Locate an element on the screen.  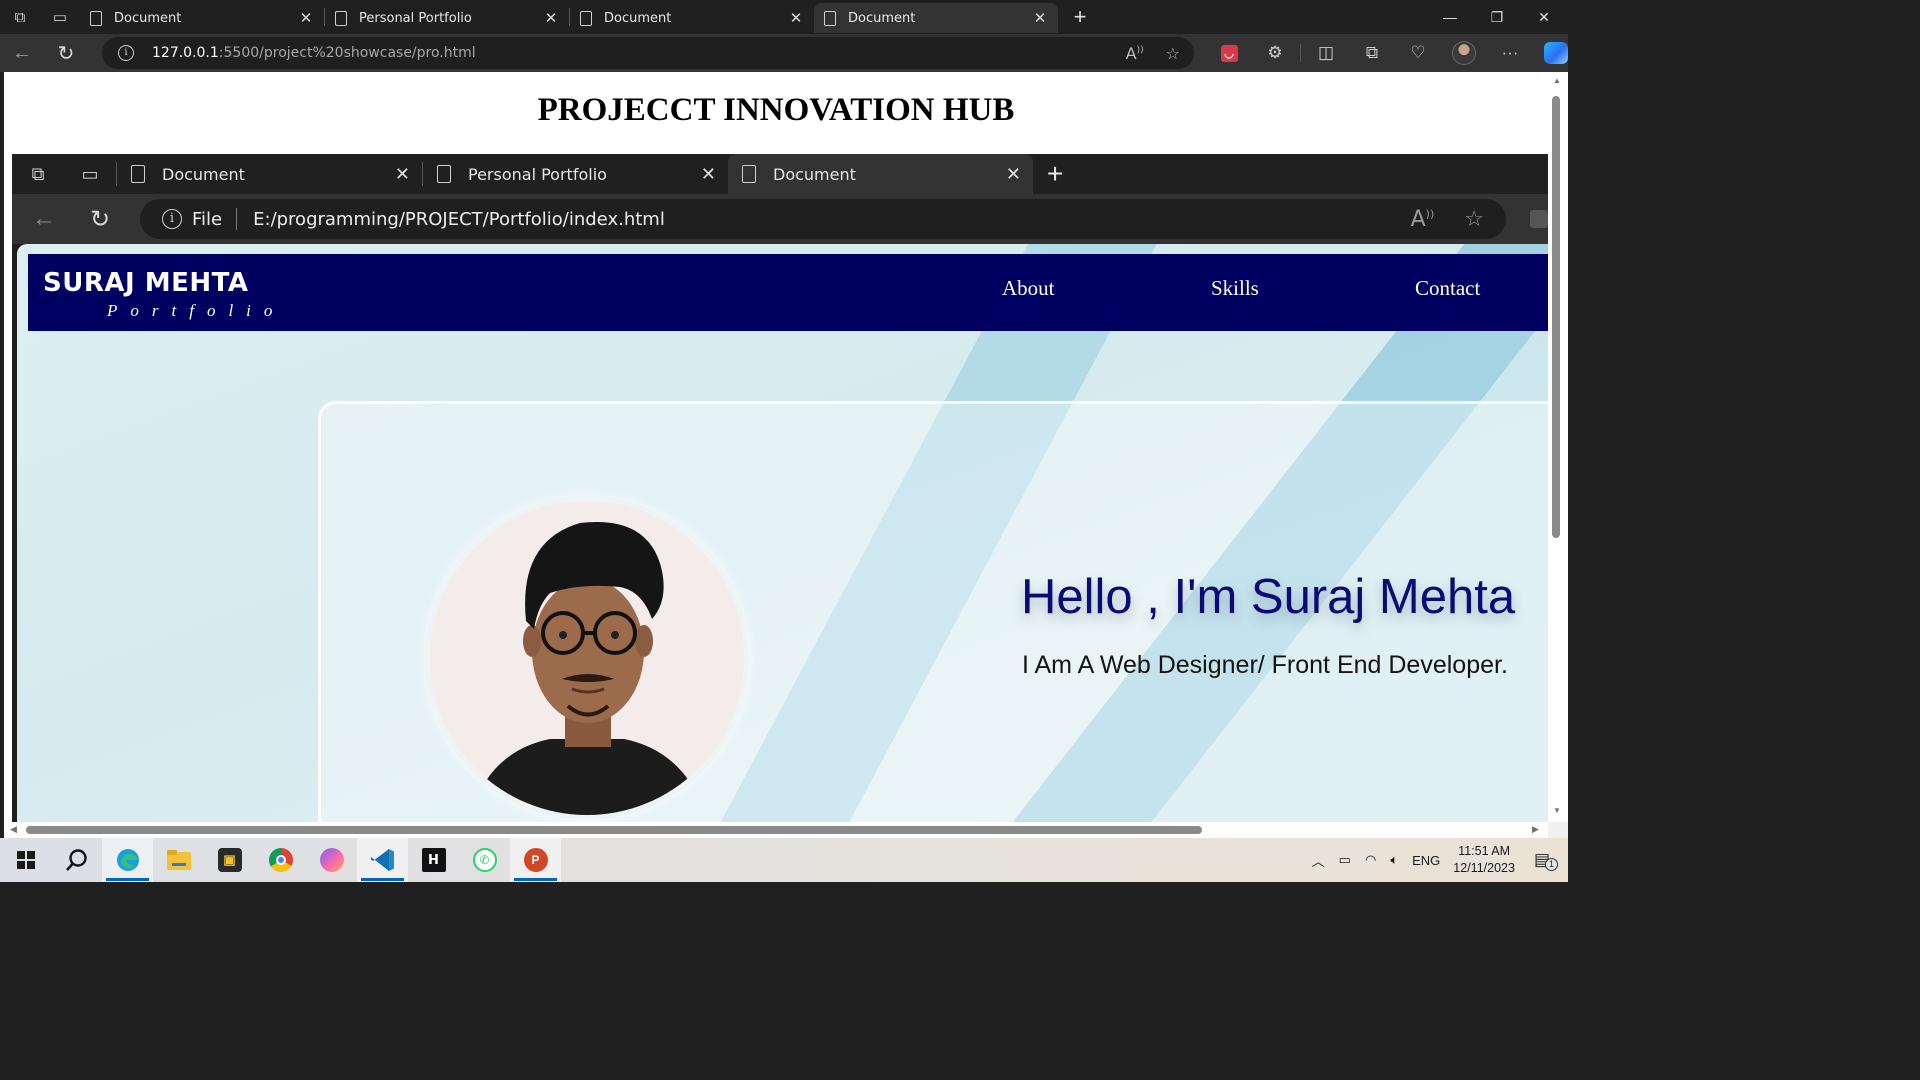
browser-essentials-icon: ♡ is located at coordinates (1418, 53).